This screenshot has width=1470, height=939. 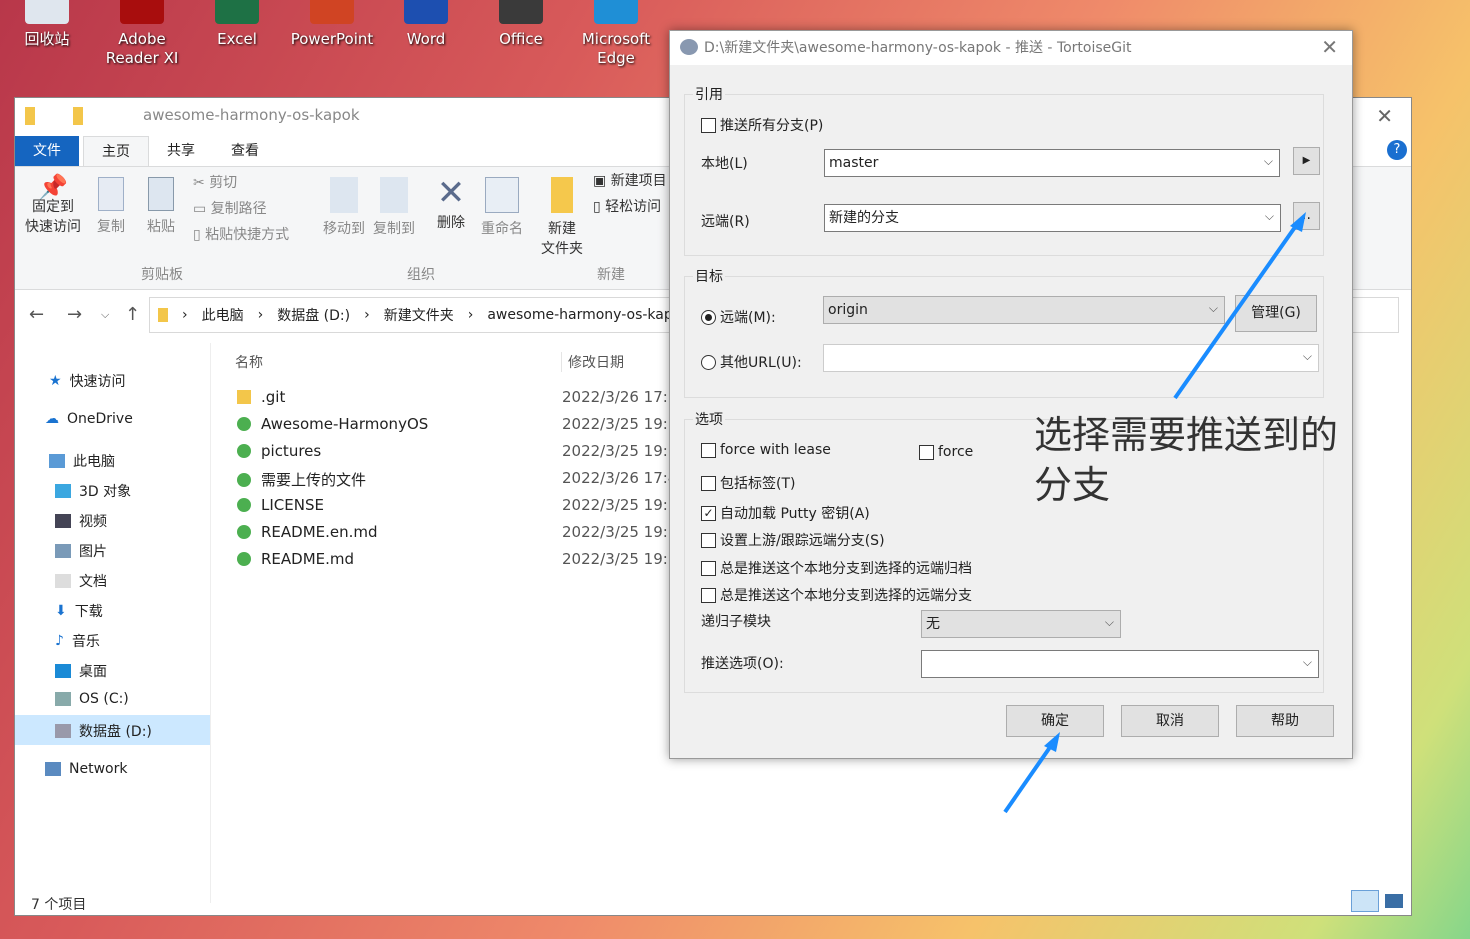 What do you see at coordinates (1030, 776) in the screenshot?
I see `arrow-to-ok` at bounding box center [1030, 776].